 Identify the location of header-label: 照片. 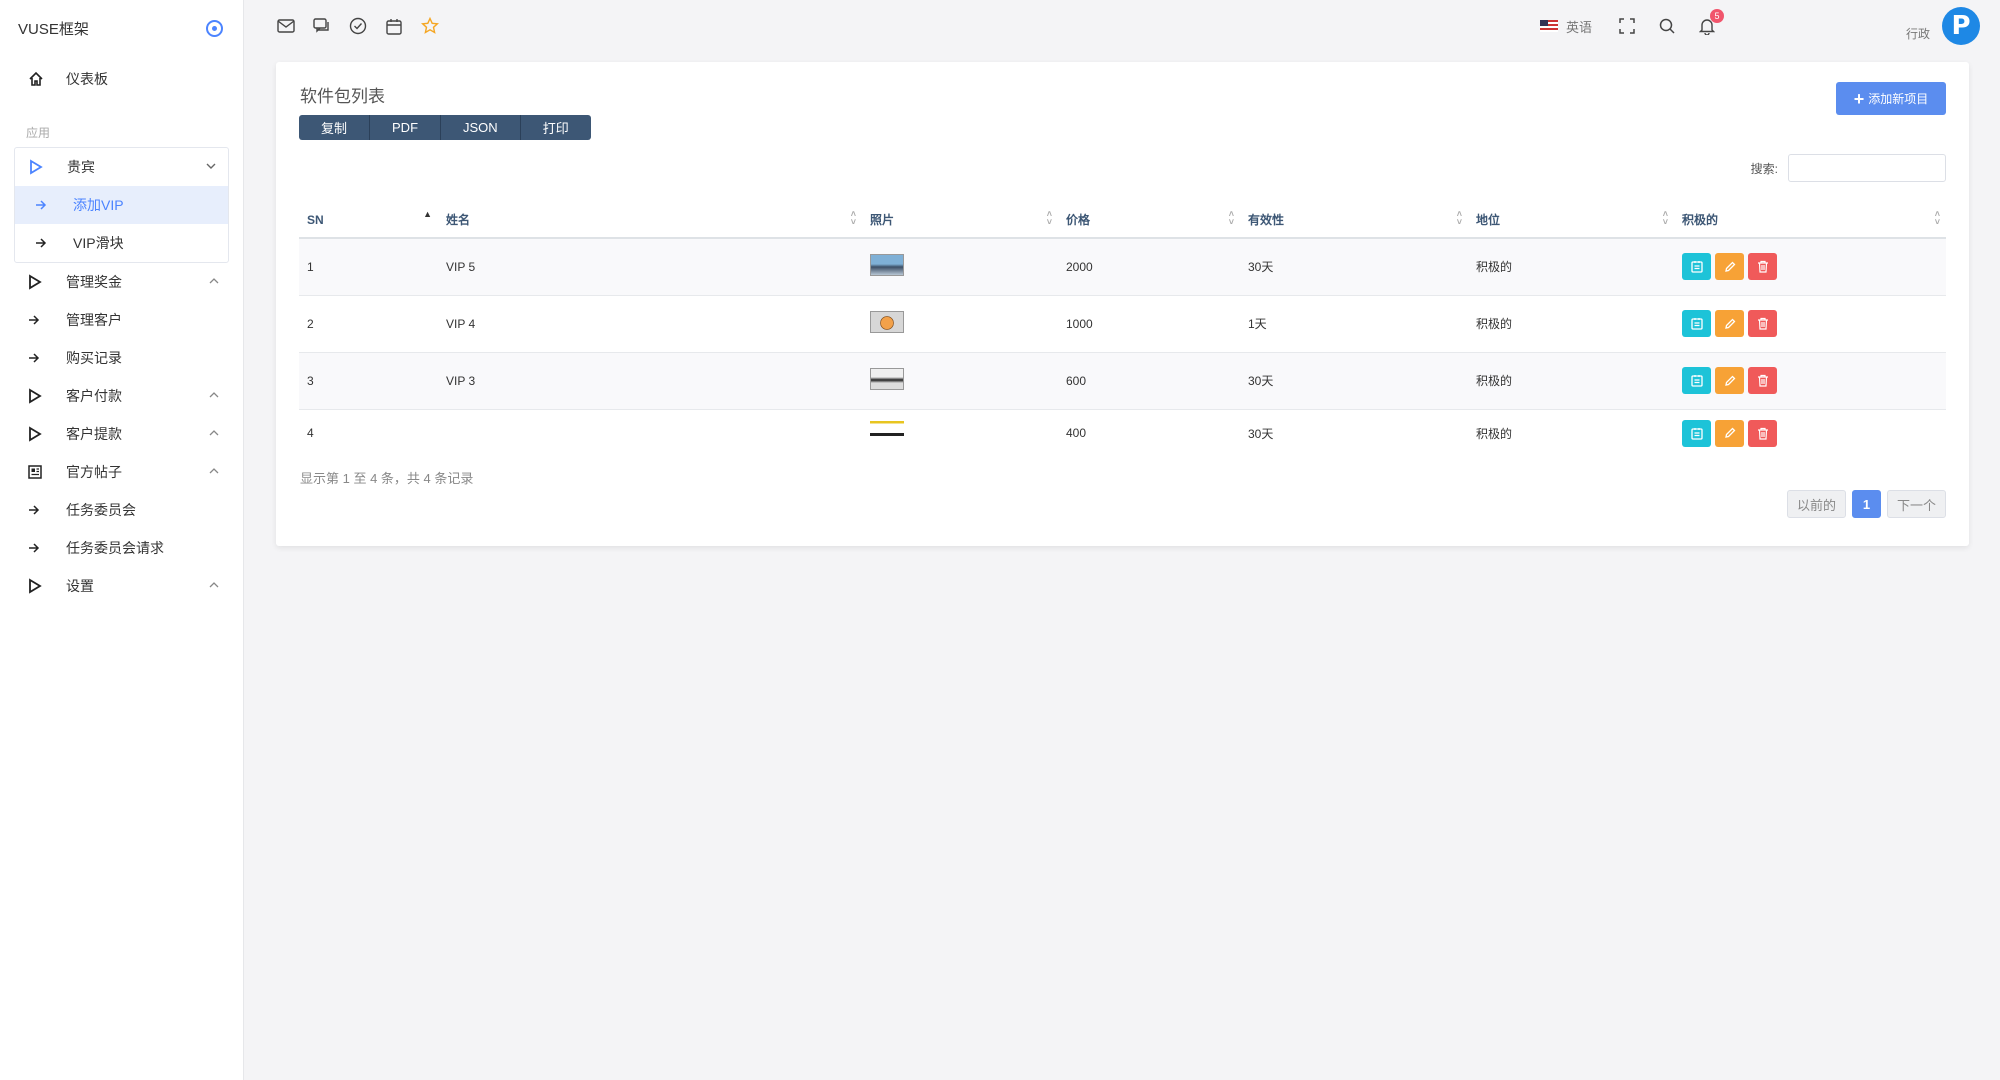
(882, 220).